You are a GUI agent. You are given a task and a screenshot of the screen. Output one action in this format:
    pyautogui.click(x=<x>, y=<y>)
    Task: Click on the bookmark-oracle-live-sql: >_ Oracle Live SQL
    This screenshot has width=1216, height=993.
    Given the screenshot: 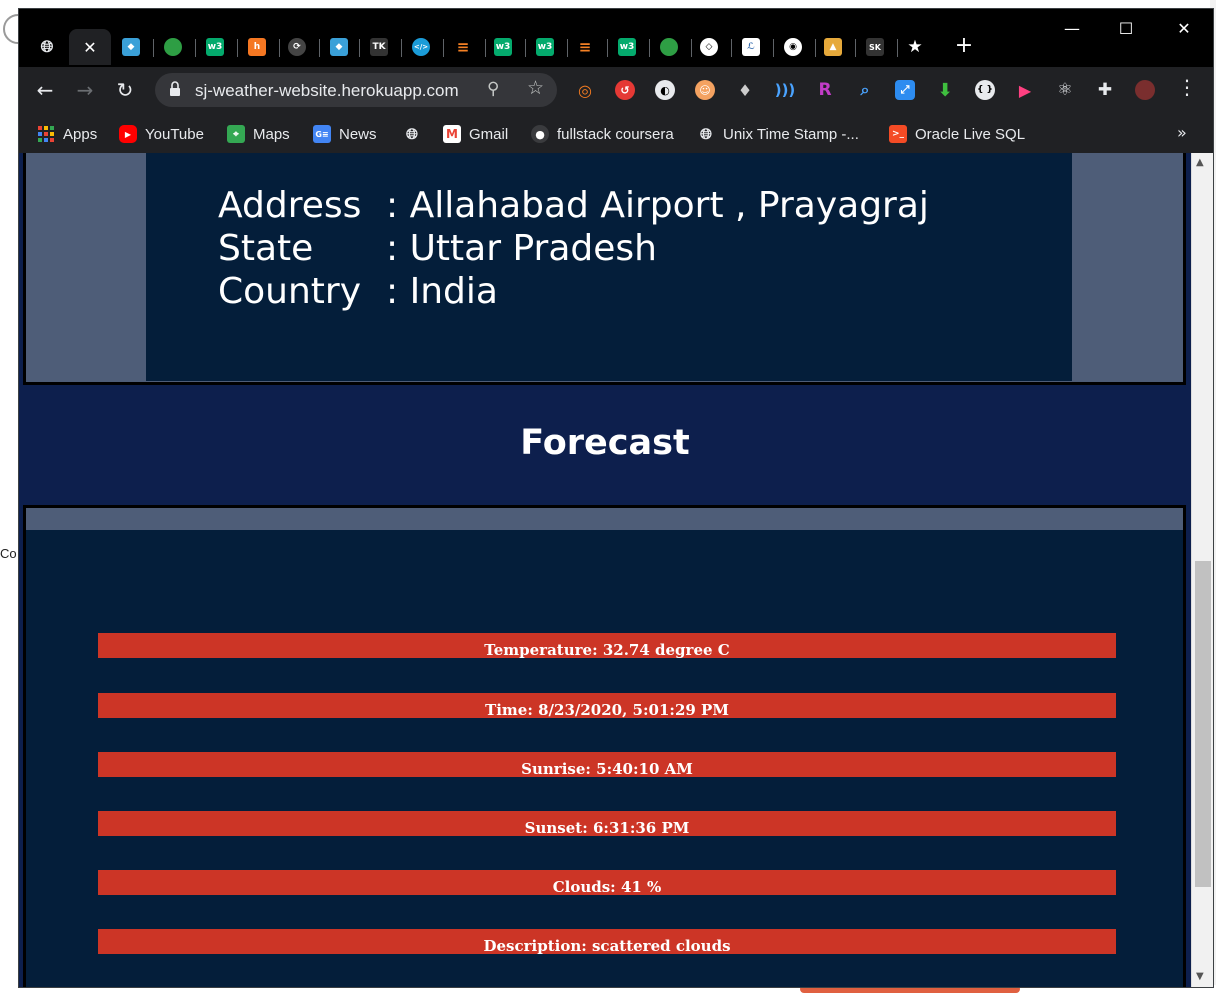 What is the action you would take?
    pyautogui.click(x=957, y=134)
    